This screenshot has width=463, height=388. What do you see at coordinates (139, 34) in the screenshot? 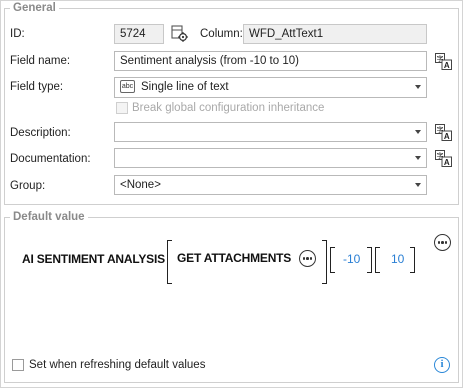
I see `id-field: 5724` at bounding box center [139, 34].